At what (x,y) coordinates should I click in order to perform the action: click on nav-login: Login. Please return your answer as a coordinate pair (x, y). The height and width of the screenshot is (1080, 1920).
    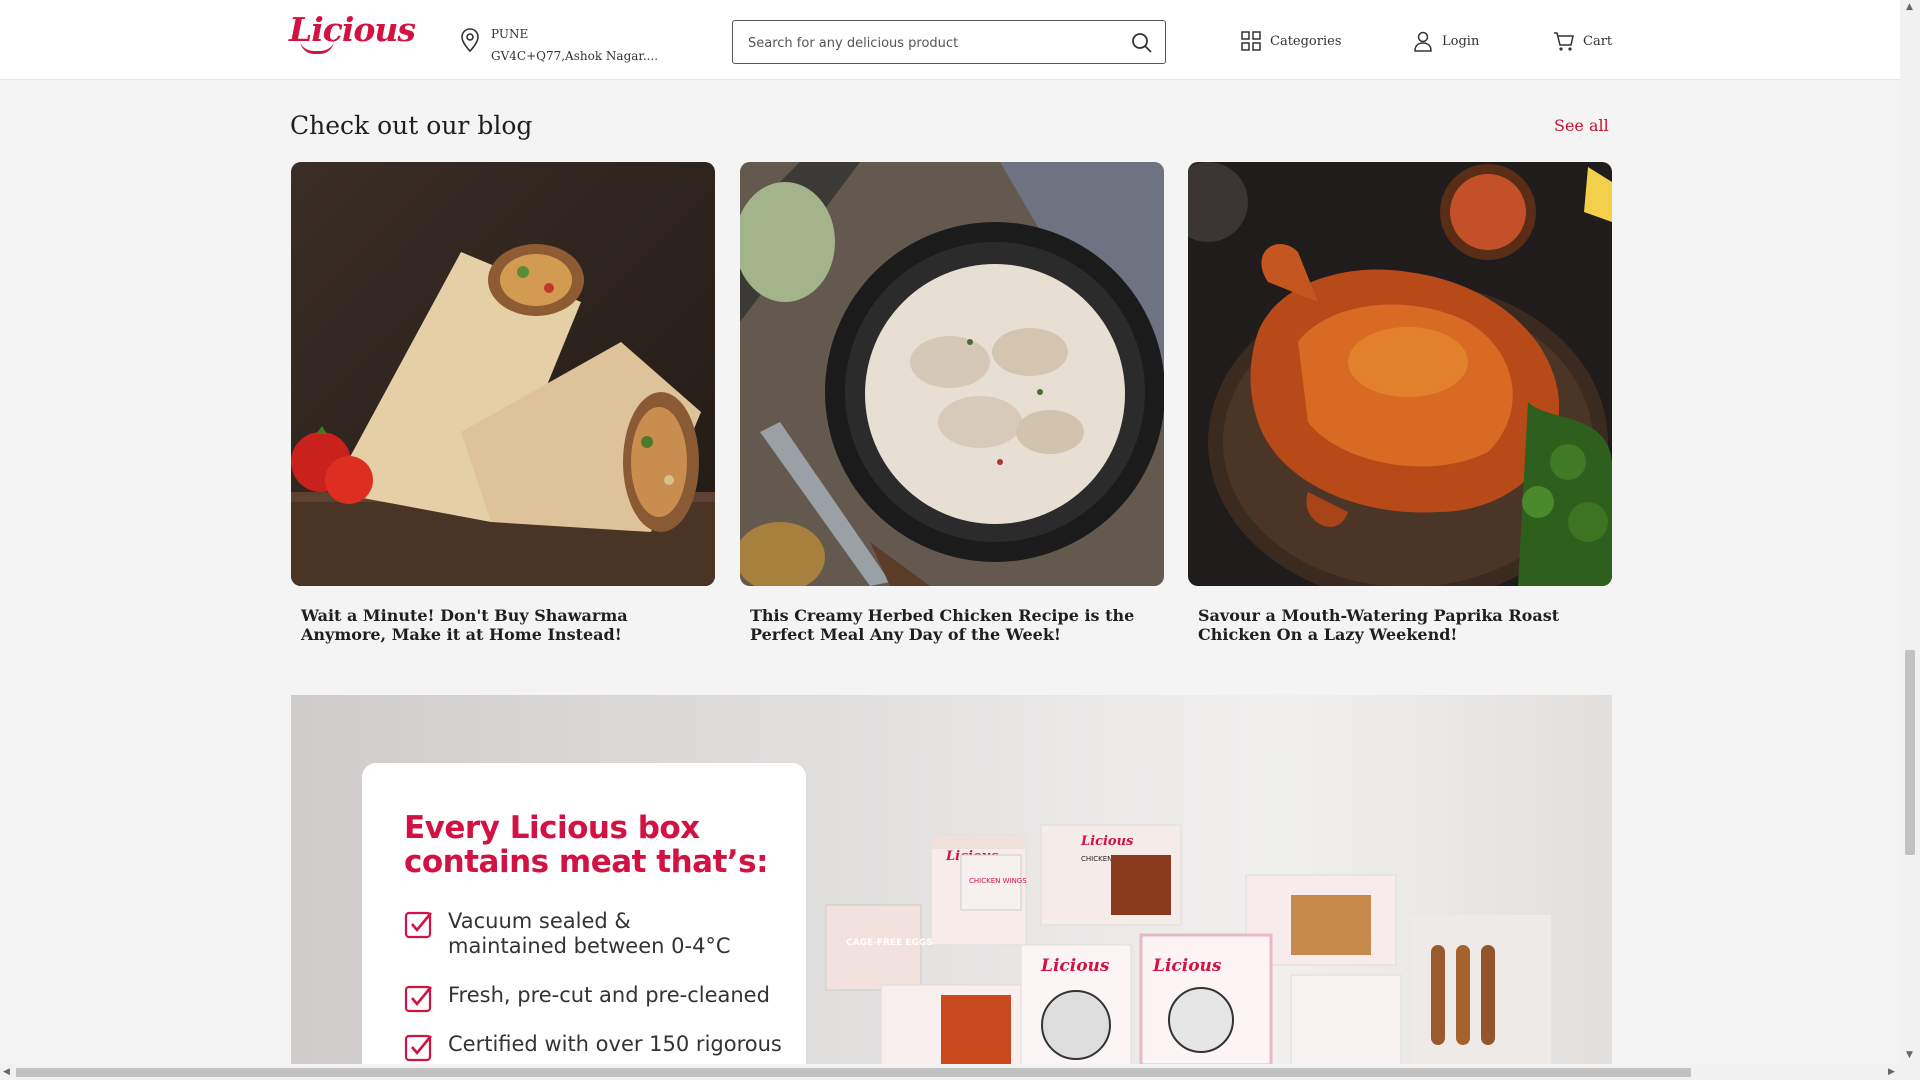
    Looking at the image, I should click on (1445, 41).